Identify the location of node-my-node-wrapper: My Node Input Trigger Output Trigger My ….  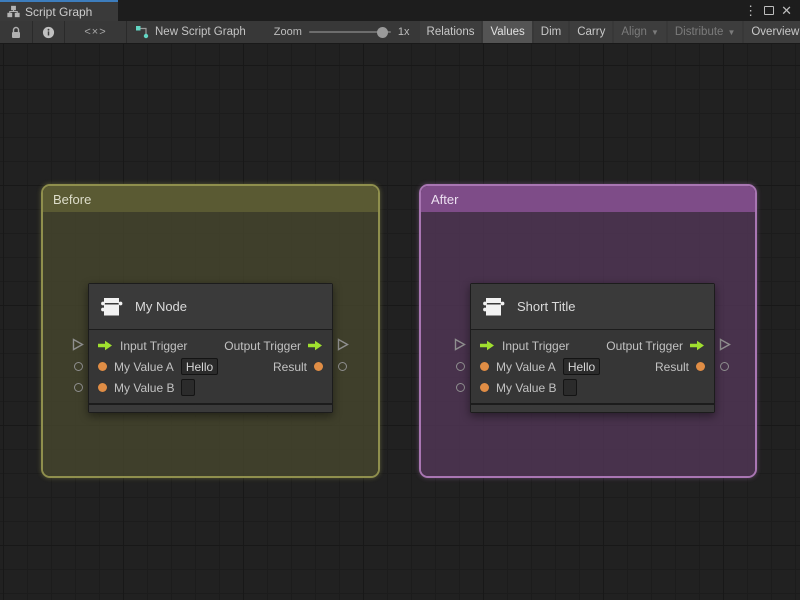
(210, 348).